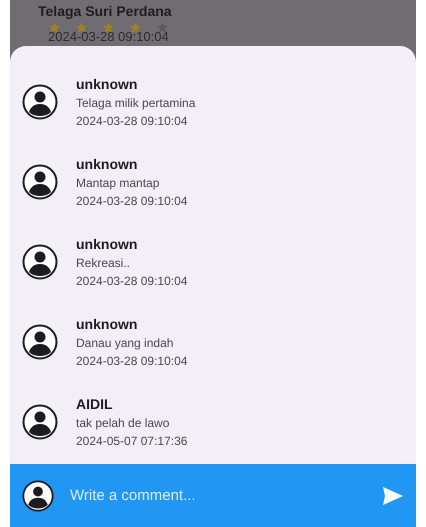 This screenshot has width=426, height=527. What do you see at coordinates (109, 36) in the screenshot?
I see `review-date: 2024-03-28 09:10:04` at bounding box center [109, 36].